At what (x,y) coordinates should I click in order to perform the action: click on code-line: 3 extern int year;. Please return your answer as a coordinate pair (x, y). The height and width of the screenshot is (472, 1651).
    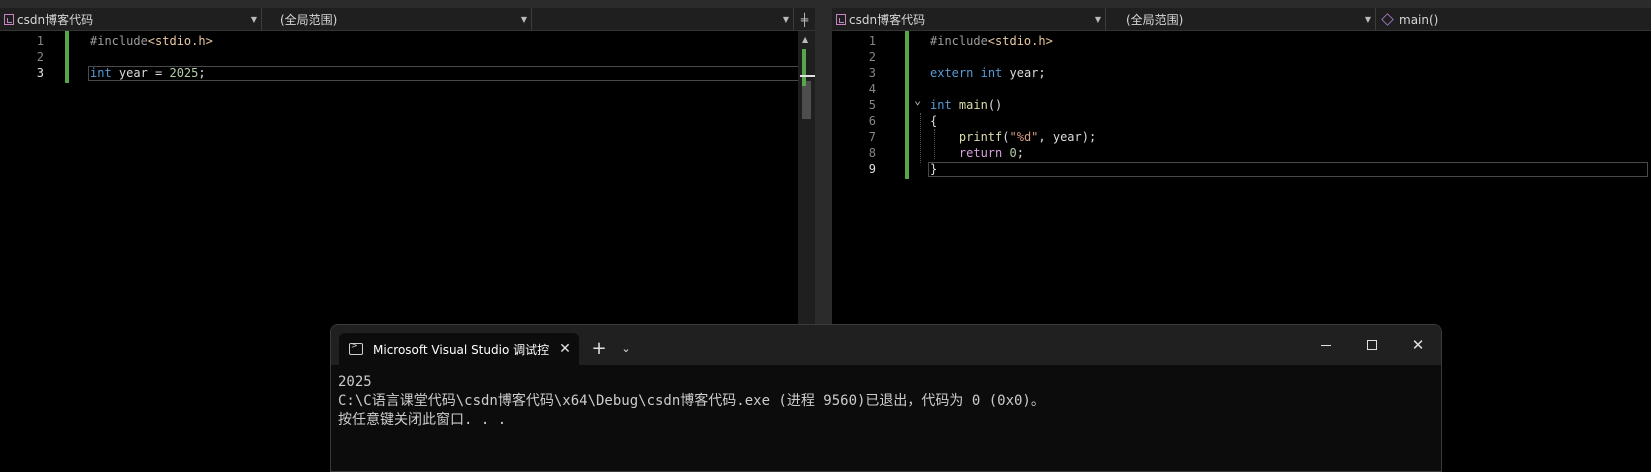
    Looking at the image, I should click on (1241, 73).